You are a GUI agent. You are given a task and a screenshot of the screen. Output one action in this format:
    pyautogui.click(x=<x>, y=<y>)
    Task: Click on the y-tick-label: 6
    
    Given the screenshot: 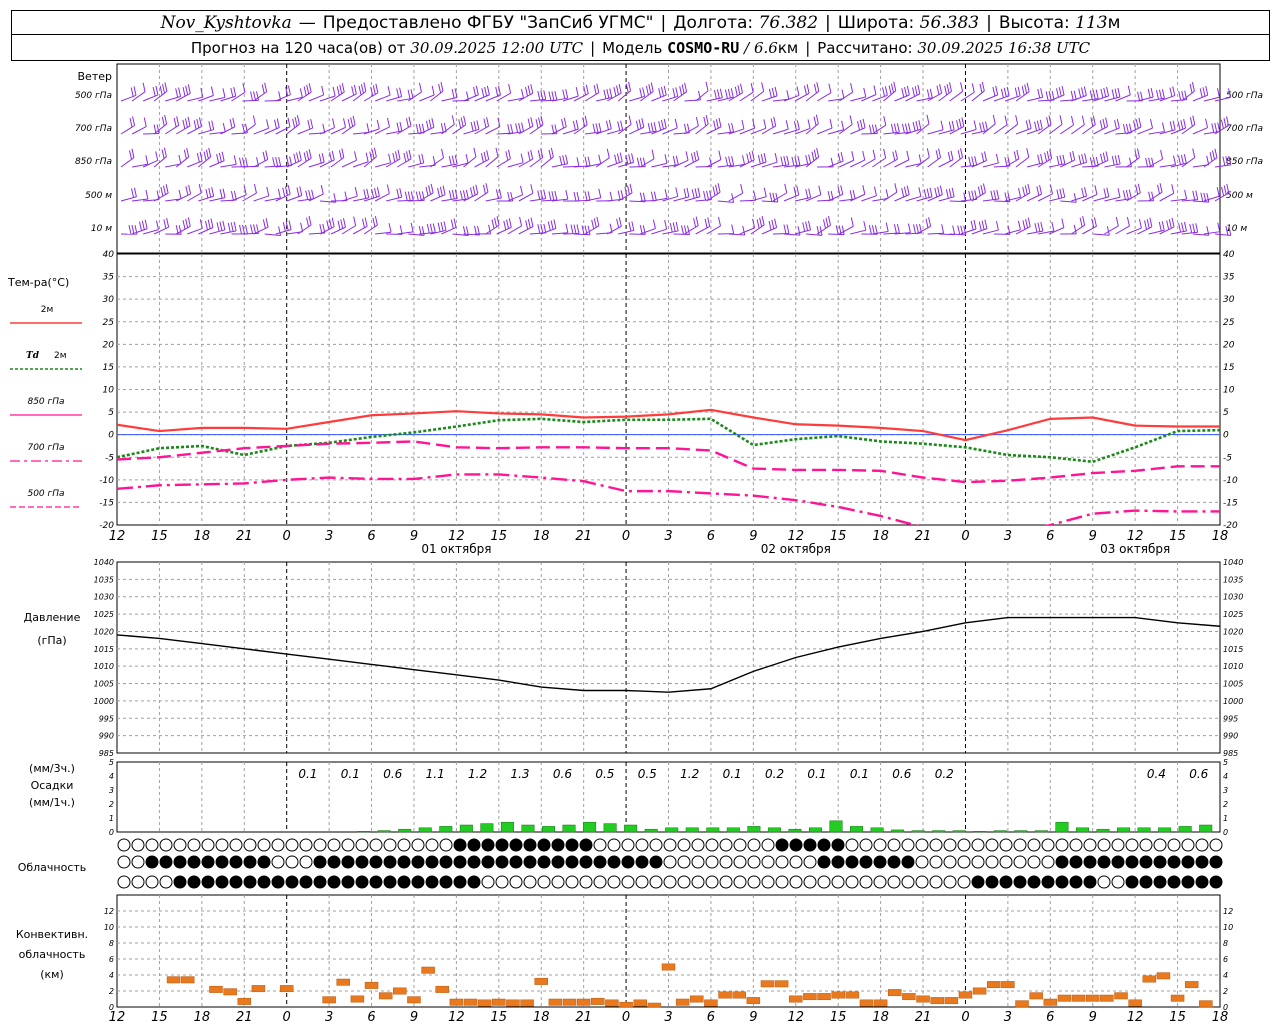 What is the action you would take?
    pyautogui.click(x=1225, y=959)
    